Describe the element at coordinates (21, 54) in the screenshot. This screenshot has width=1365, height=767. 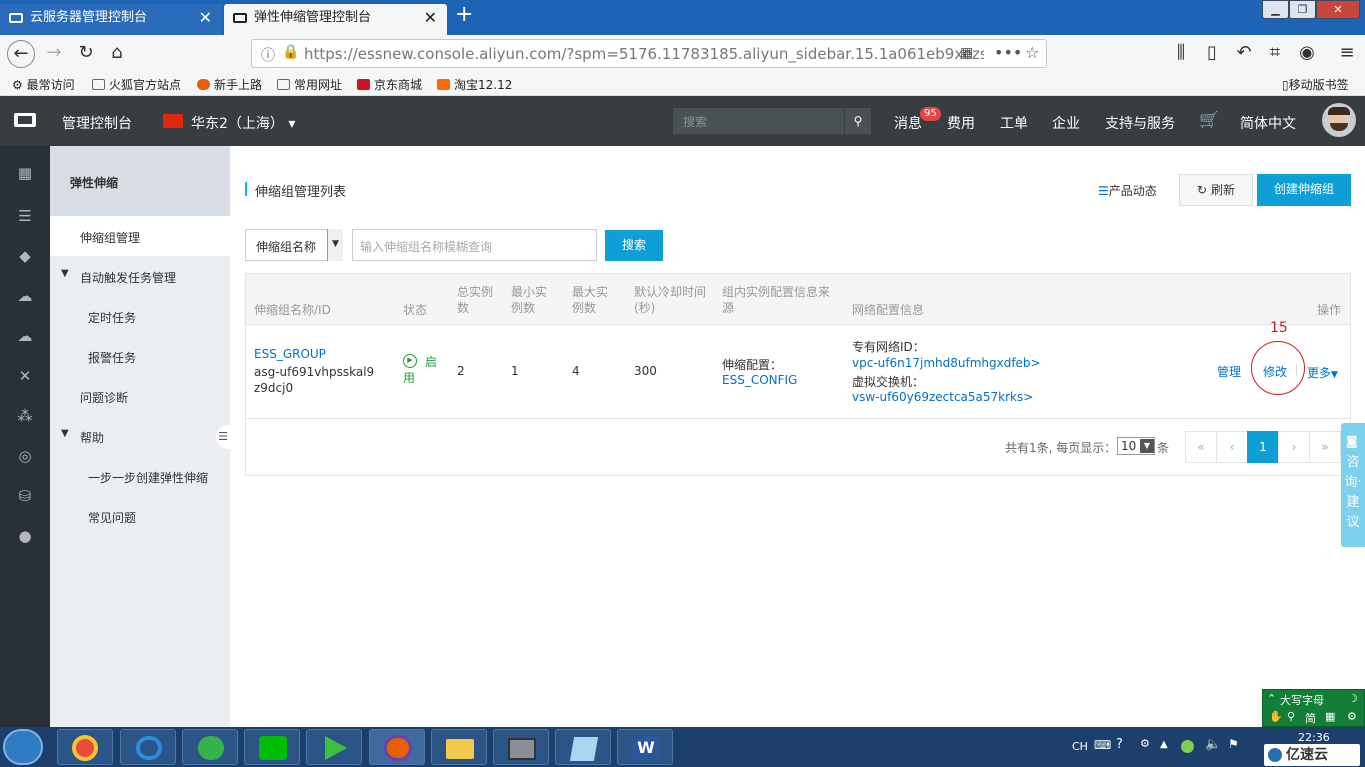
I see `back-icon: ←` at that location.